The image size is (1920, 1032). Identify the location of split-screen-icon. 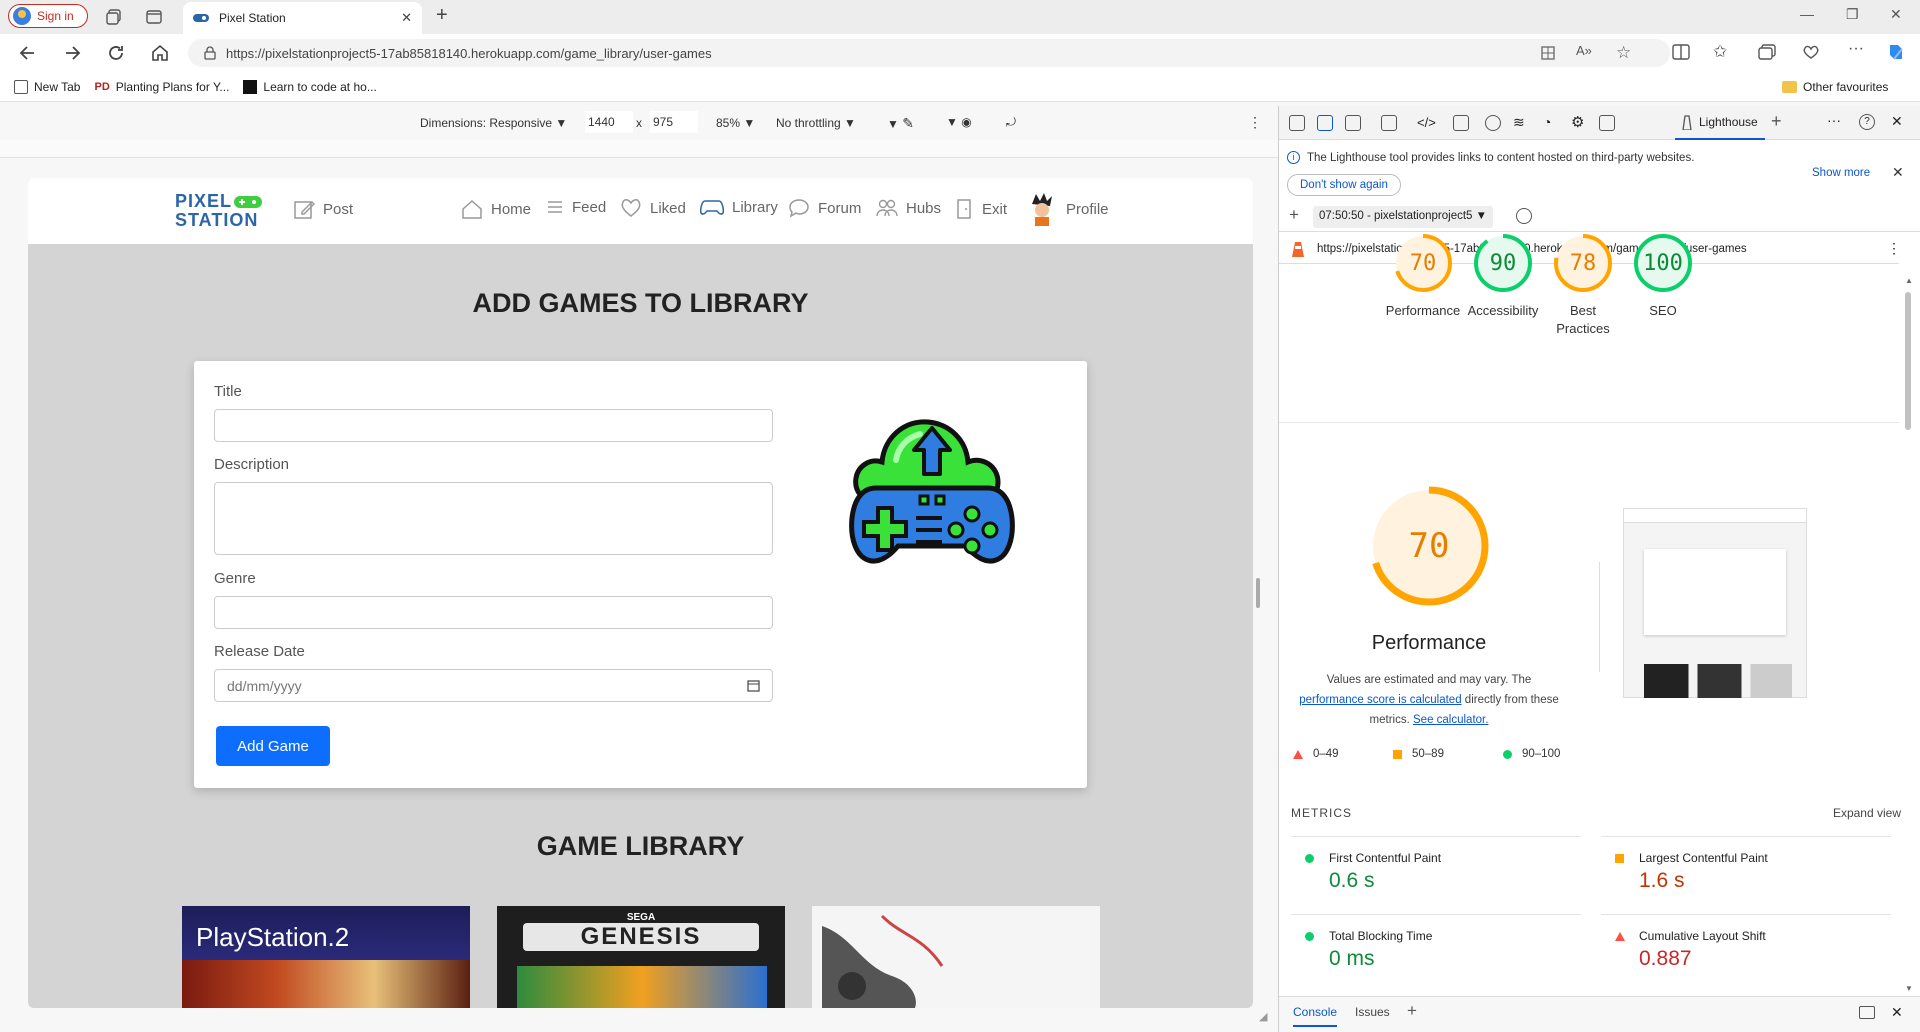
(1681, 52).